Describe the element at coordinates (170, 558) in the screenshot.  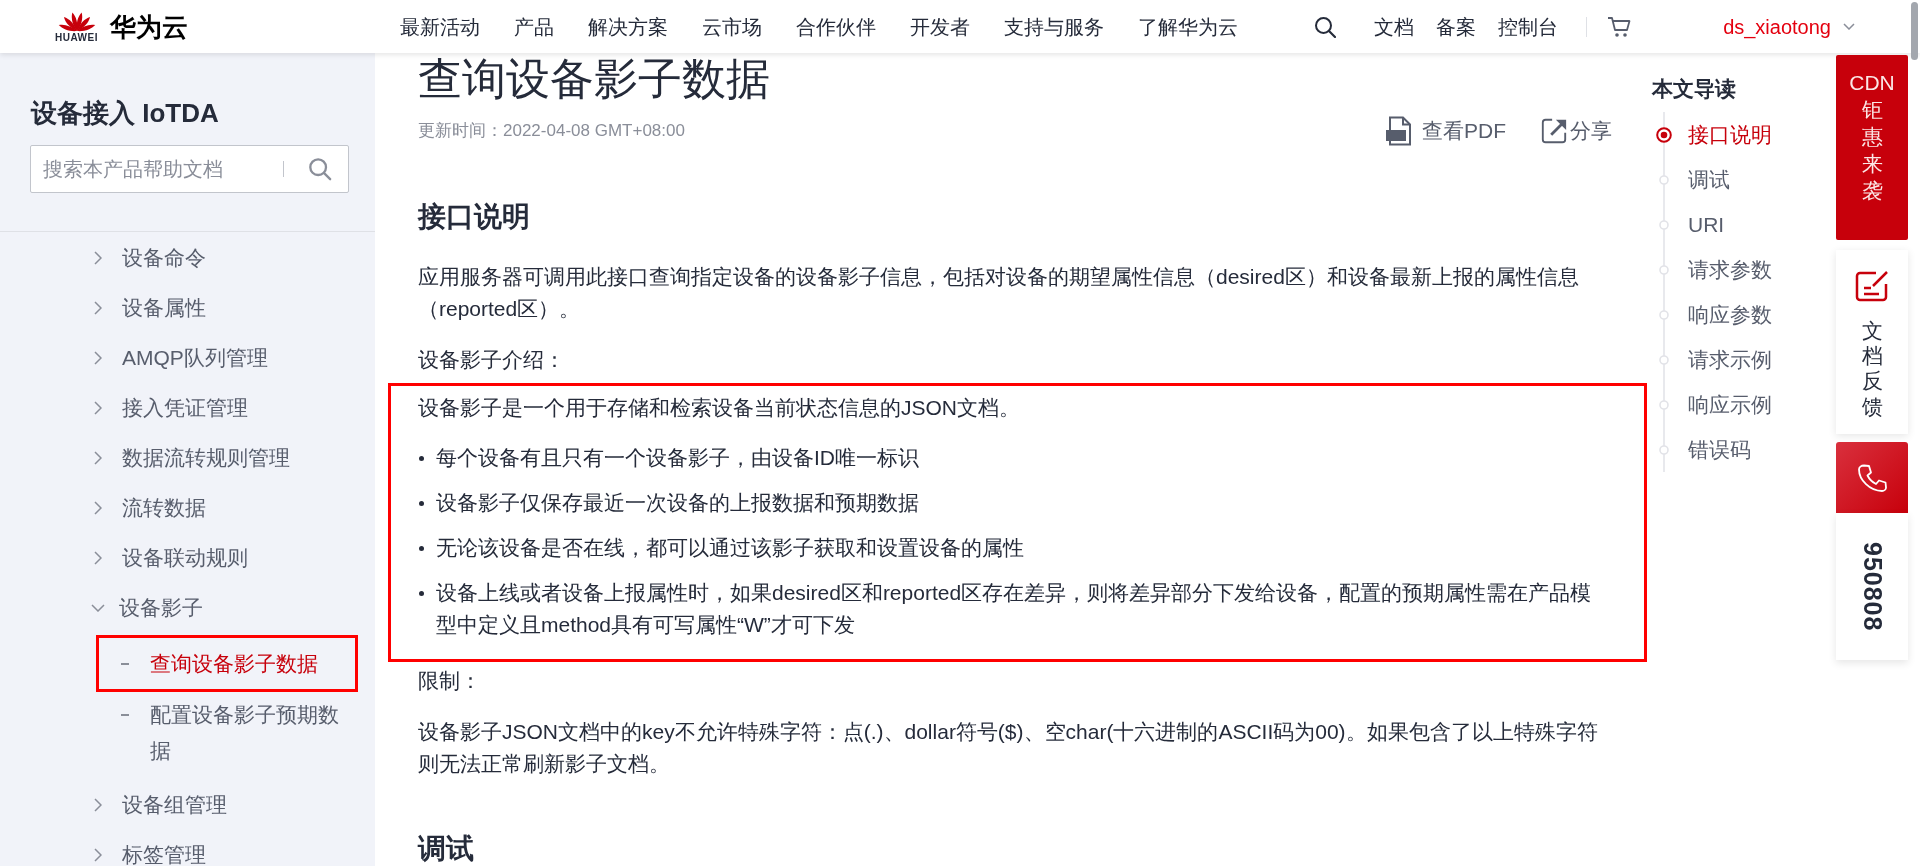
I see `sidebar-item: 设备联动规则` at that location.